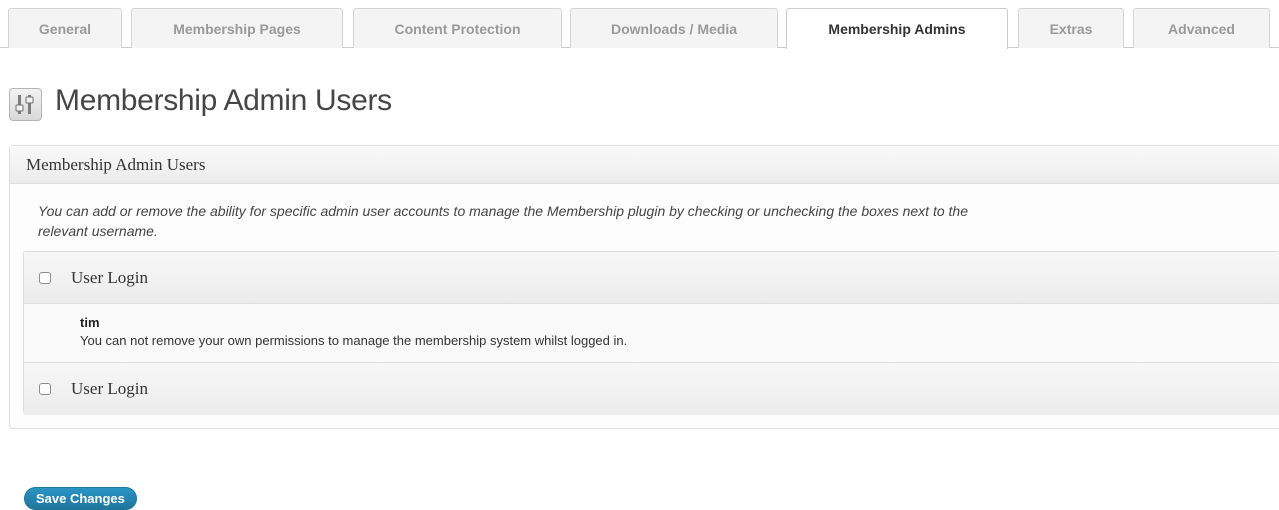  Describe the element at coordinates (116, 164) in the screenshot. I see `postbox-title: Membership Admin Users` at that location.